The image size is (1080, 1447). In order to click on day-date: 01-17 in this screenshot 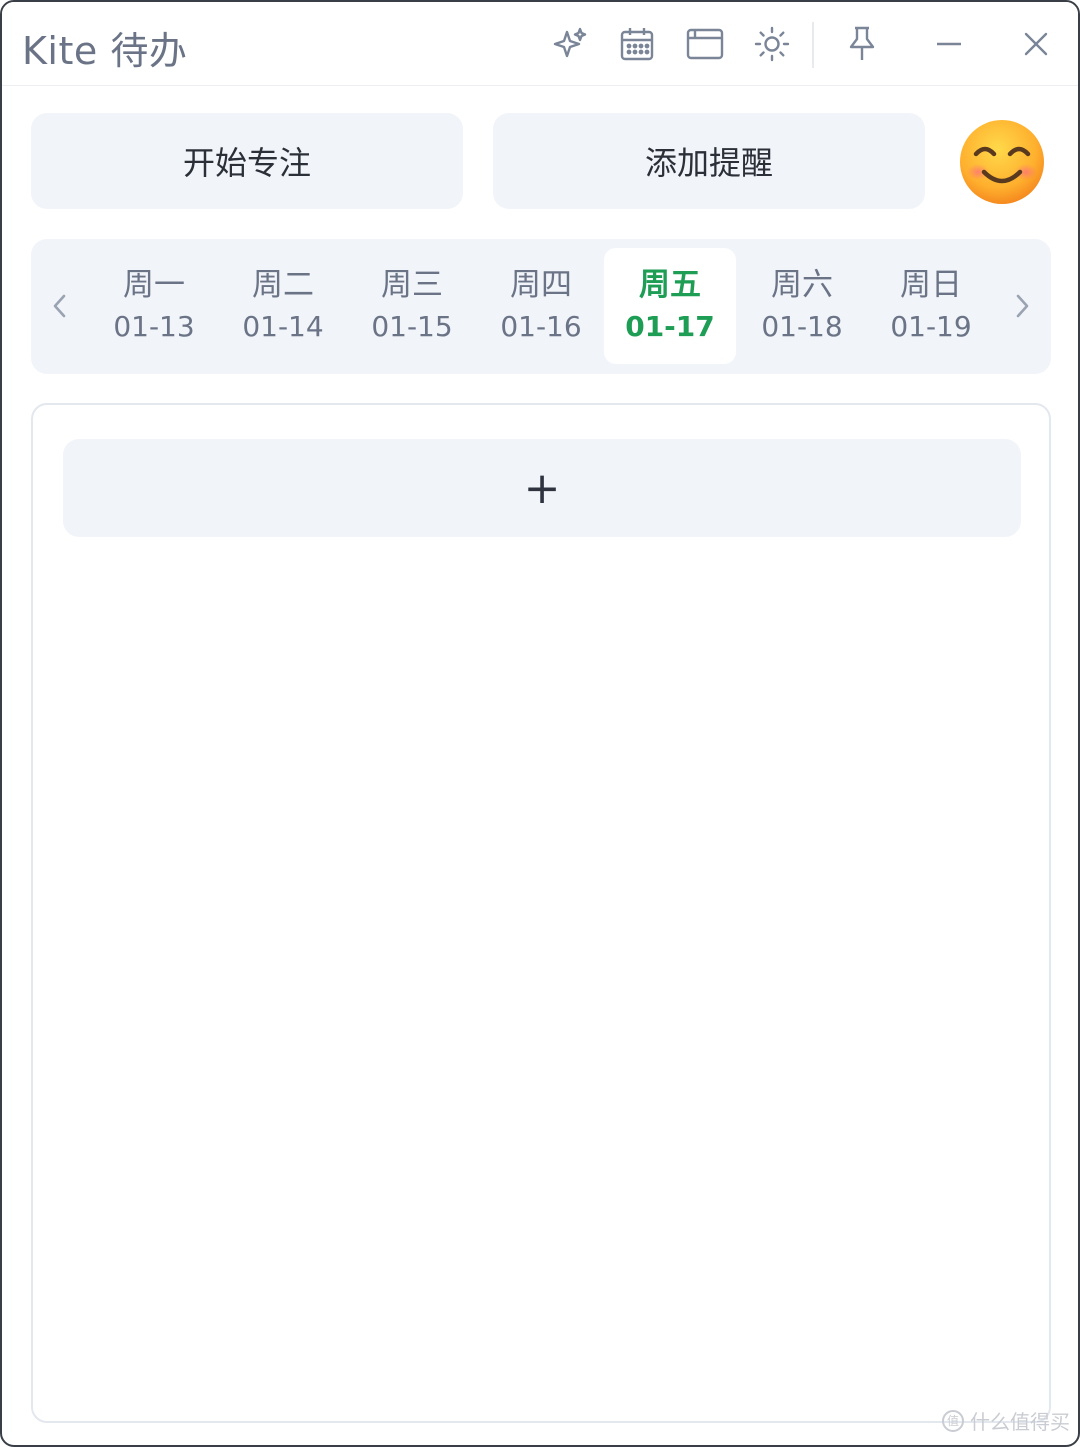, I will do `click(670, 326)`.